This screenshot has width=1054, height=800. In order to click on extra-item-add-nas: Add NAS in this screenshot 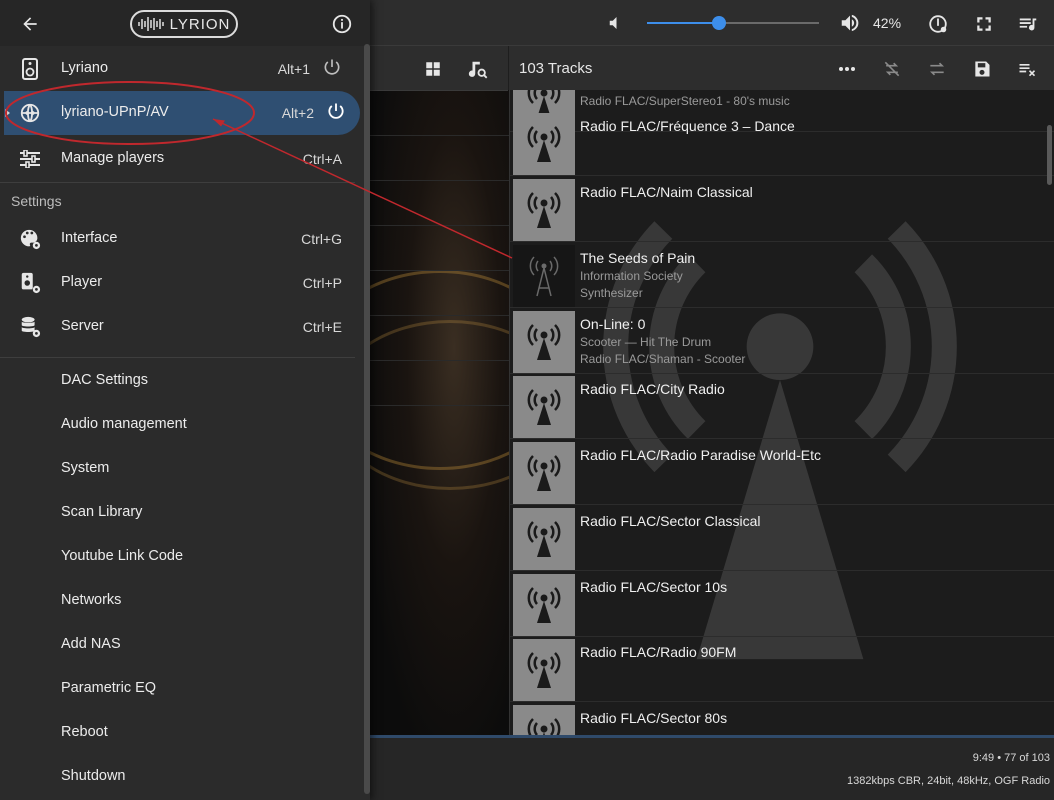, I will do `click(178, 645)`.